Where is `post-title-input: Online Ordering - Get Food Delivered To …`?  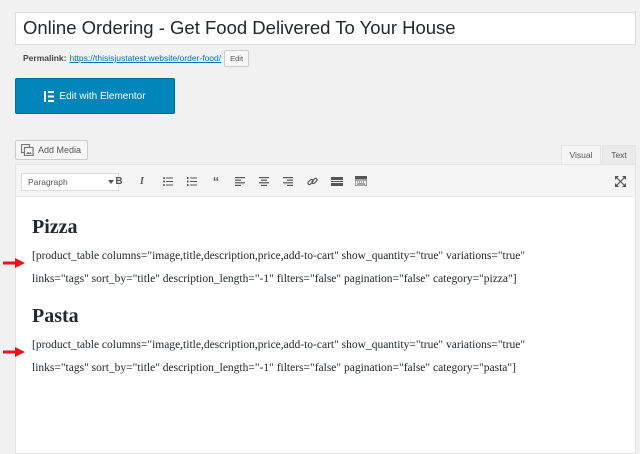 post-title-input: Online Ordering - Get Food Delivered To … is located at coordinates (325, 28).